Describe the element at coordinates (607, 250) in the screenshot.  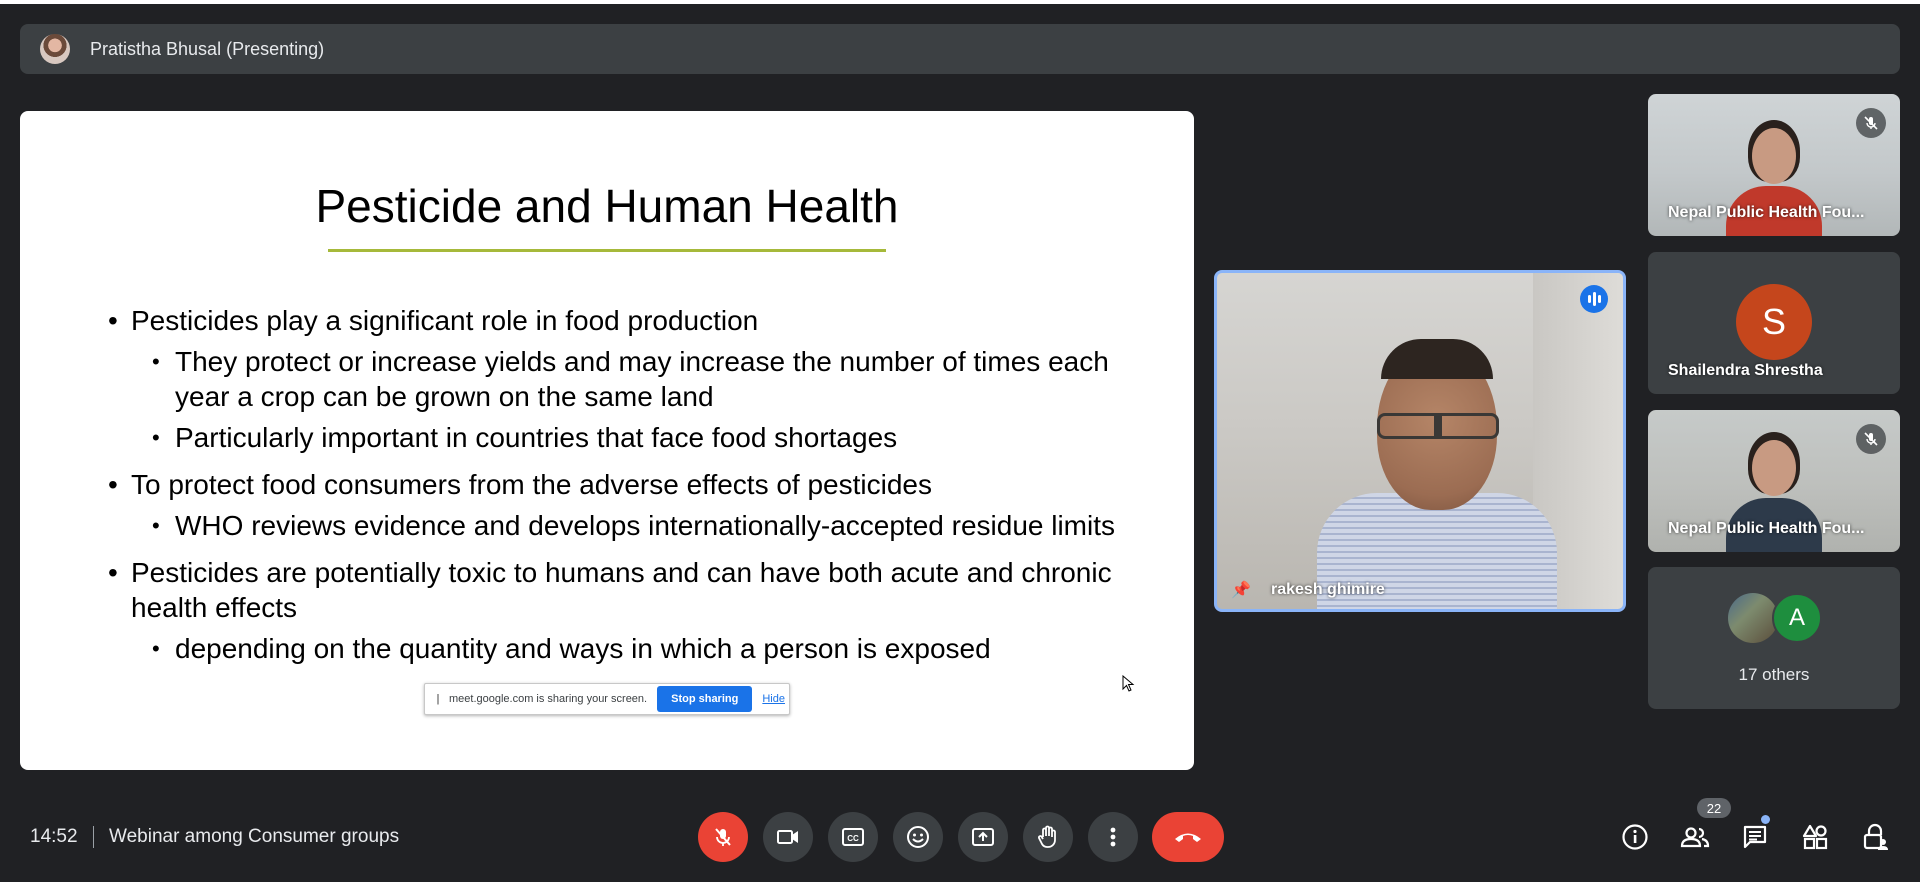
I see `title-underline` at that location.